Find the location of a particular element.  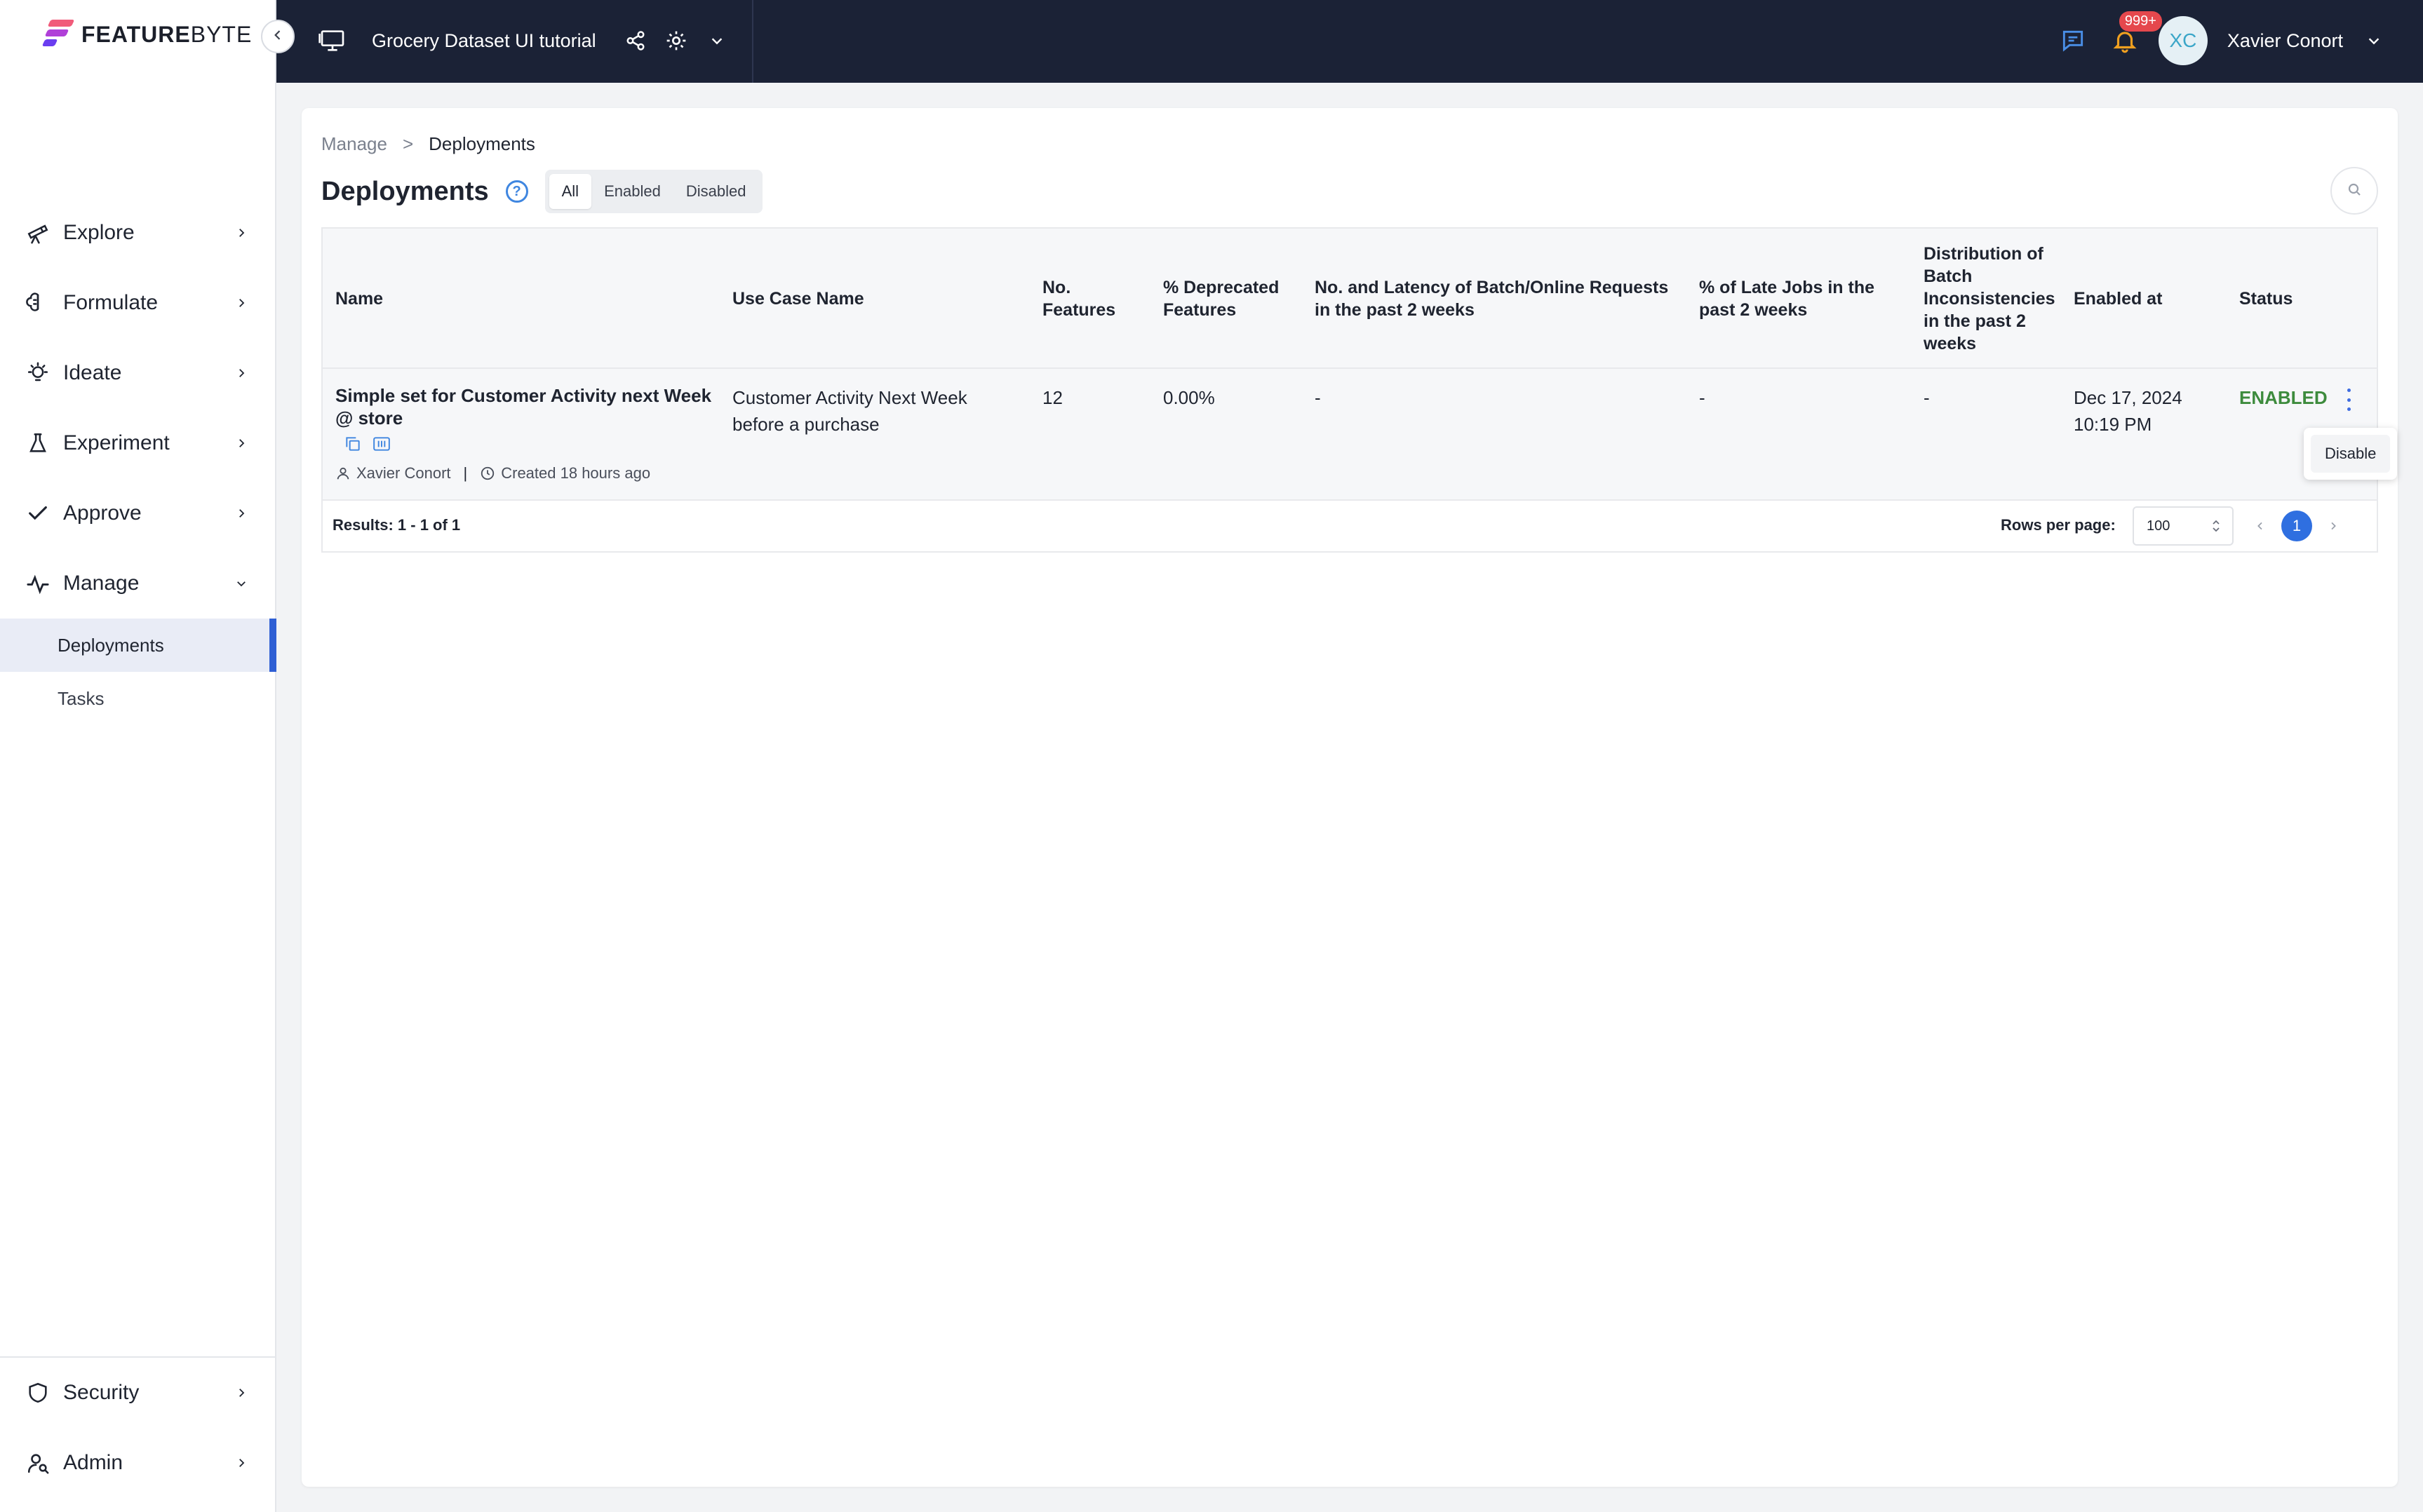

sidebar-item-security: Security is located at coordinates (138, 1393).